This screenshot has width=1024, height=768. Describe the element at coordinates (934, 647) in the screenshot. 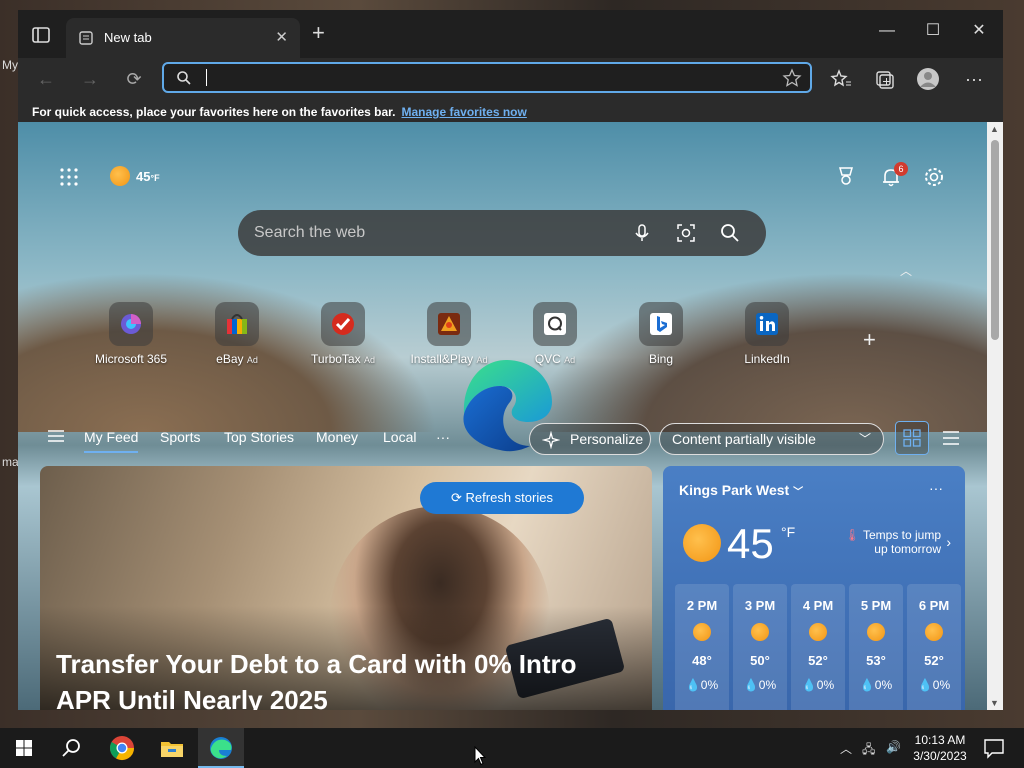

I see `hour-forecast: 6 PM 52° 💧0%` at that location.